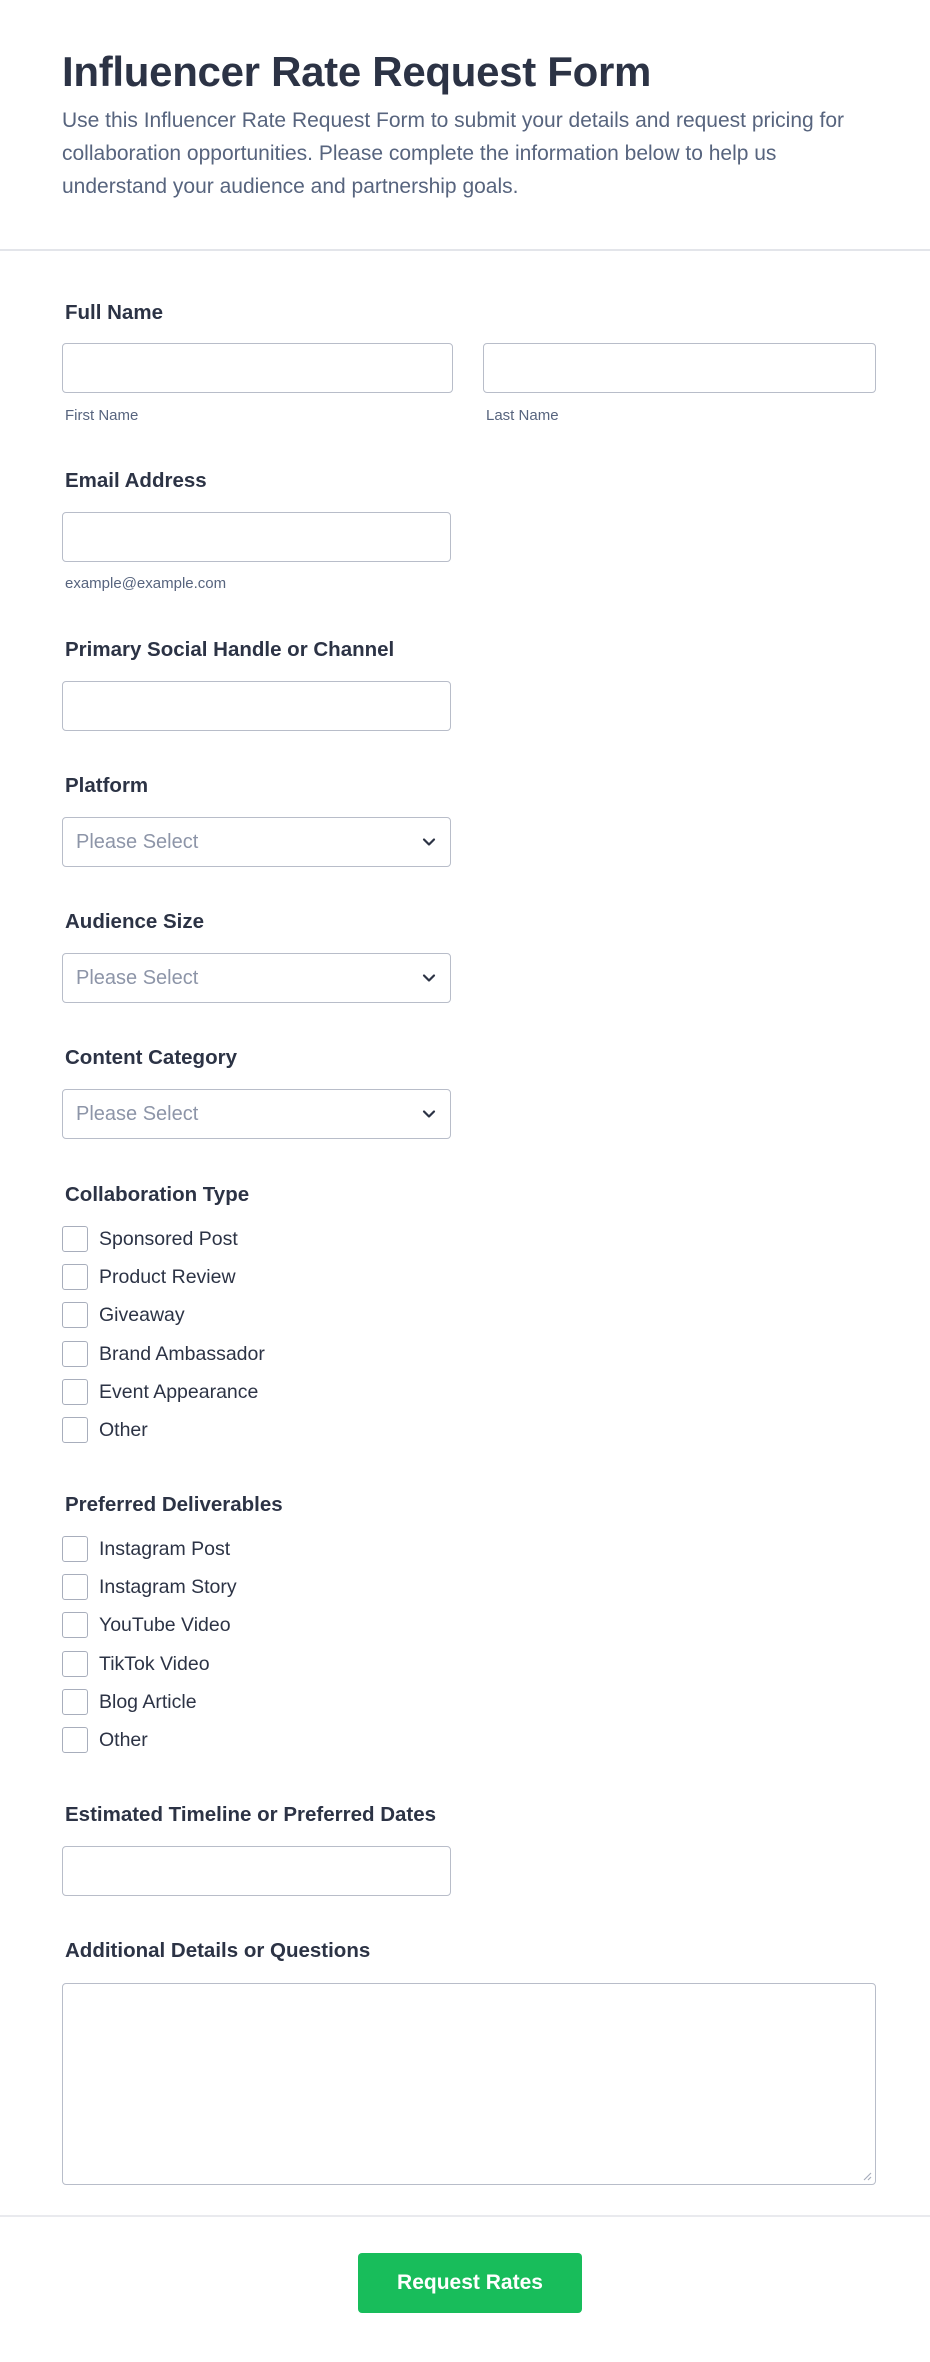 The height and width of the screenshot is (2362, 930). I want to click on checkbox-label: Event Appearance, so click(179, 1392).